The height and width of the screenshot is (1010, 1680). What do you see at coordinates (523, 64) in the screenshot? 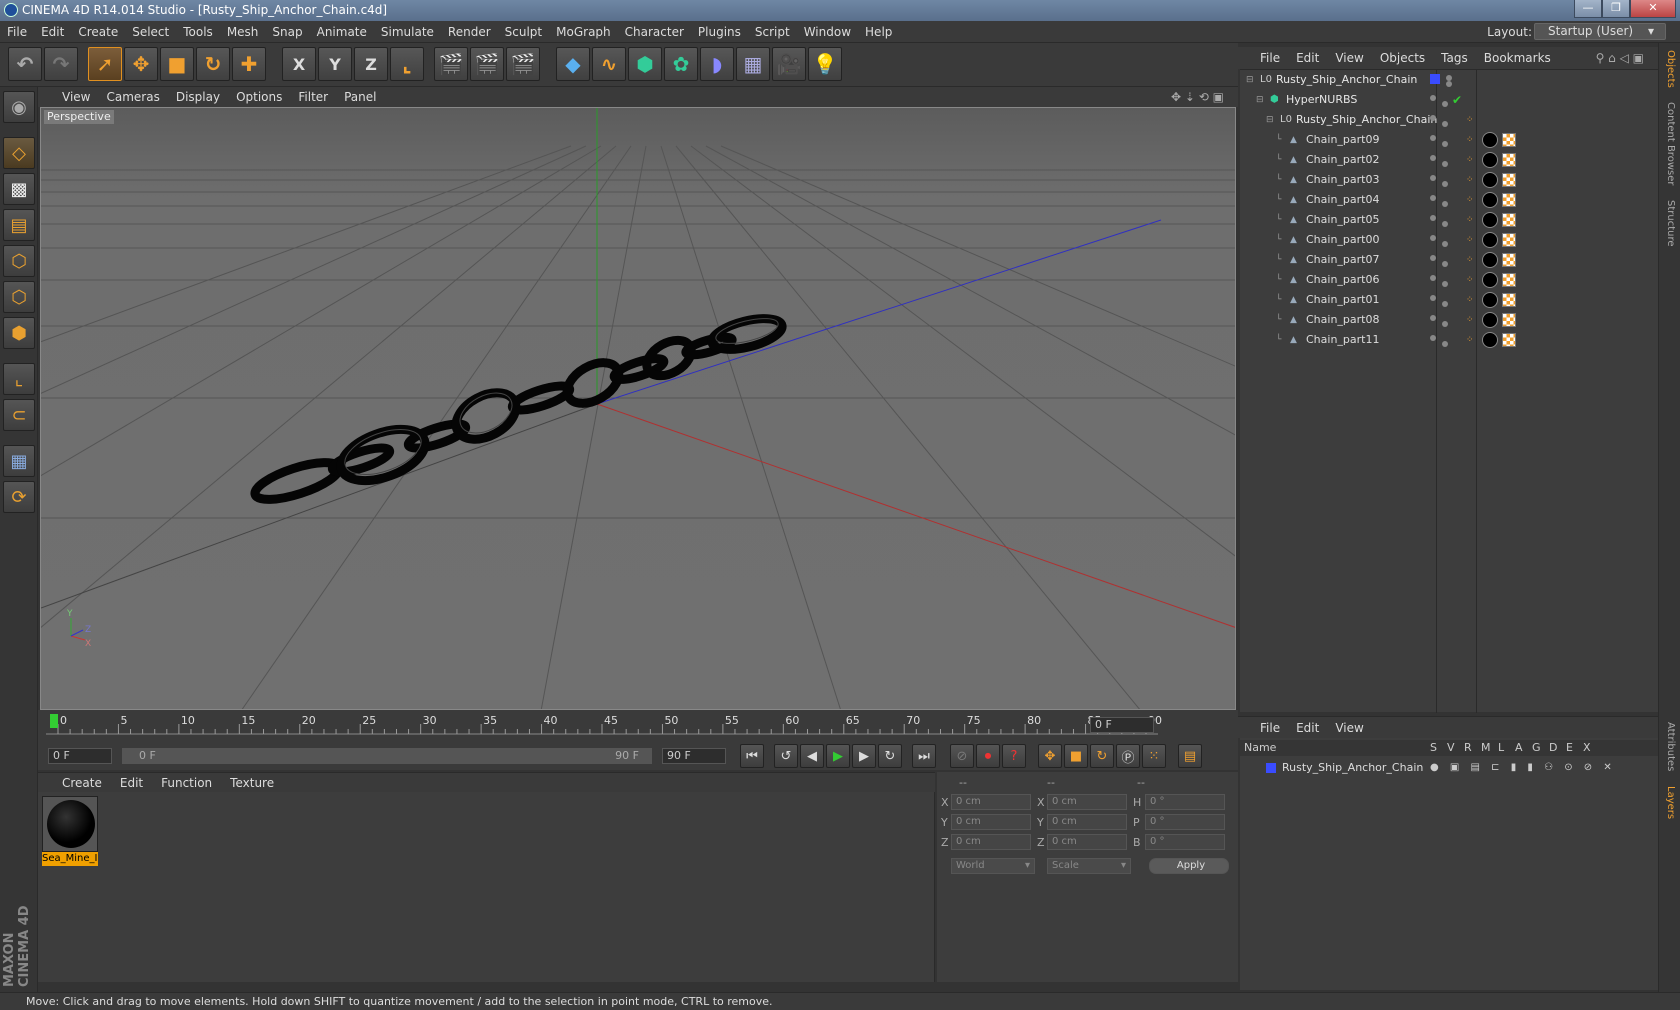
I see `render-settings-button: 🎬` at bounding box center [523, 64].